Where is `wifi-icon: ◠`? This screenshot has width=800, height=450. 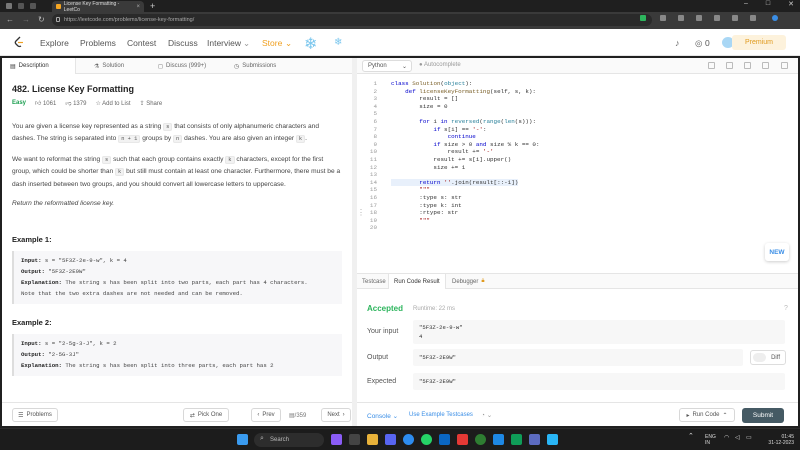 wifi-icon: ◠ is located at coordinates (726, 438).